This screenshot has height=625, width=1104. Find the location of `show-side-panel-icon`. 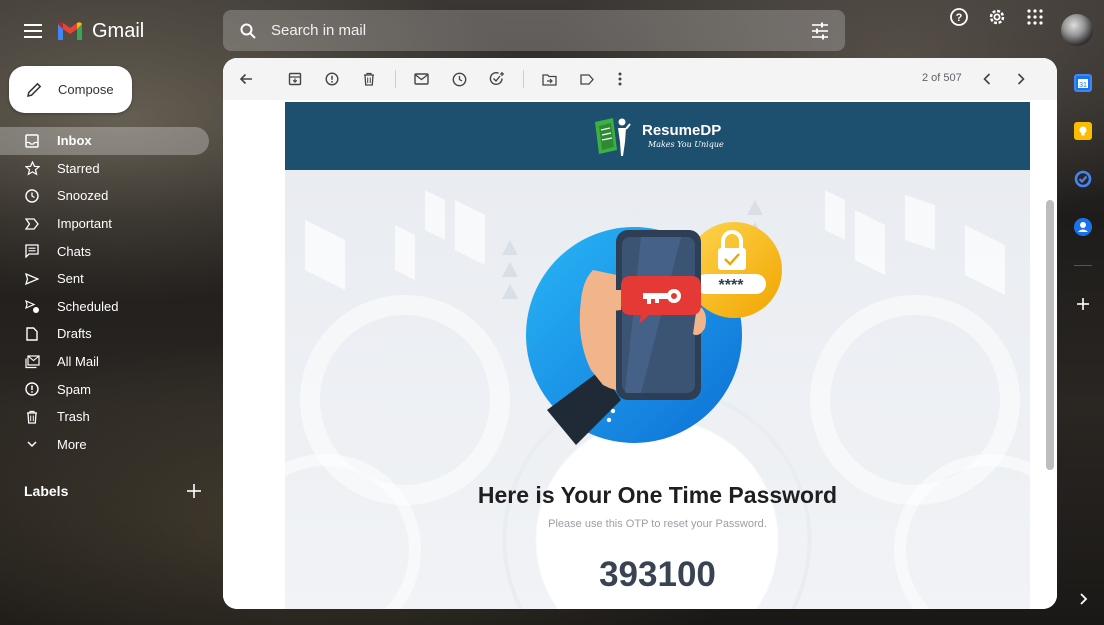

show-side-panel-icon is located at coordinates (1083, 599).